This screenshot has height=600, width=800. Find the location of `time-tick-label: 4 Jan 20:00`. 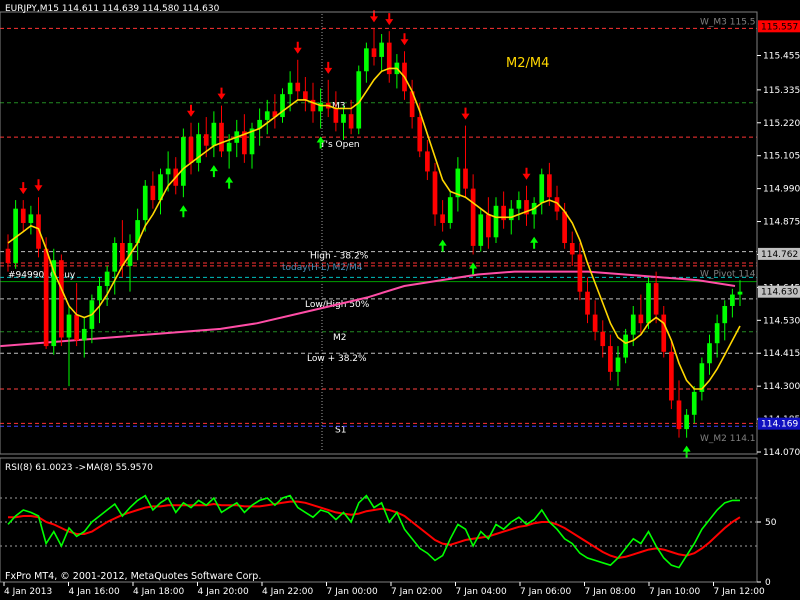

time-tick-label: 4 Jan 20:00 is located at coordinates (224, 592).